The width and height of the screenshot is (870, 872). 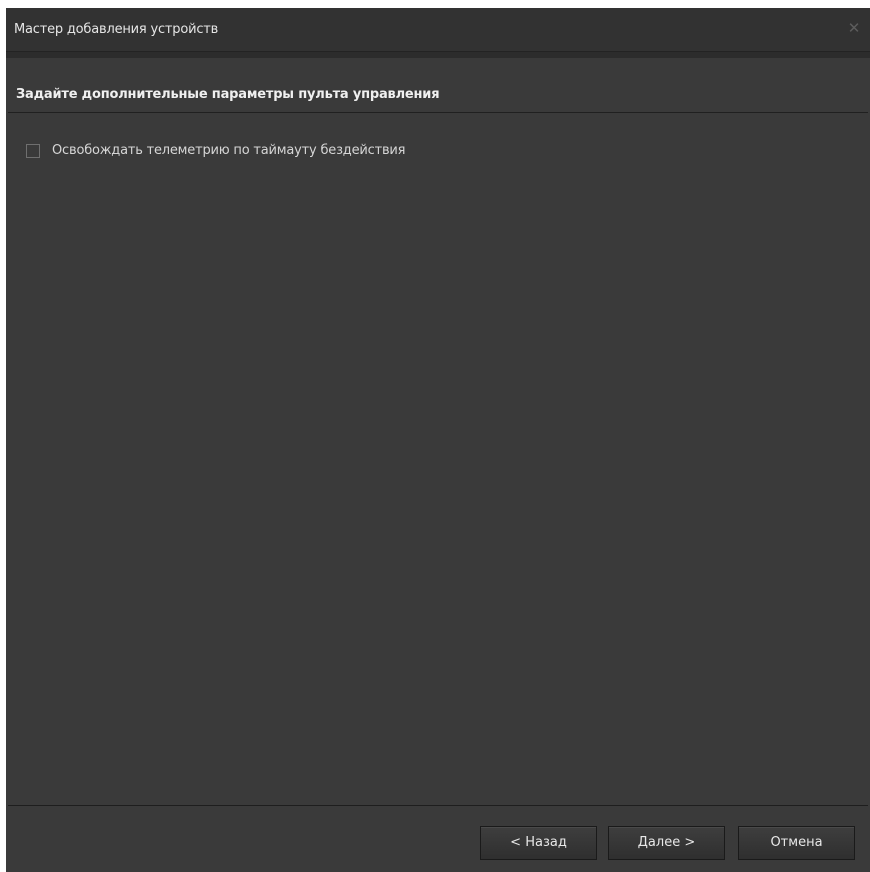 I want to click on title-bar: Мастер добавления устройств ✕, so click(x=438, y=30).